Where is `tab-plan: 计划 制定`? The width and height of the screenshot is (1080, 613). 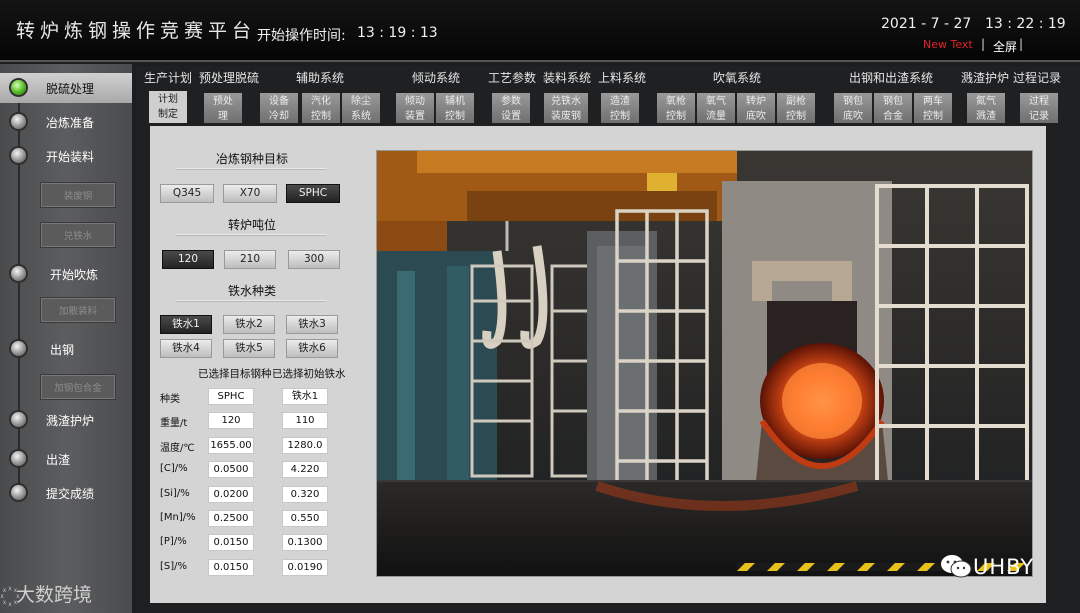
tab-plan: 计划 制定 is located at coordinates (168, 107).